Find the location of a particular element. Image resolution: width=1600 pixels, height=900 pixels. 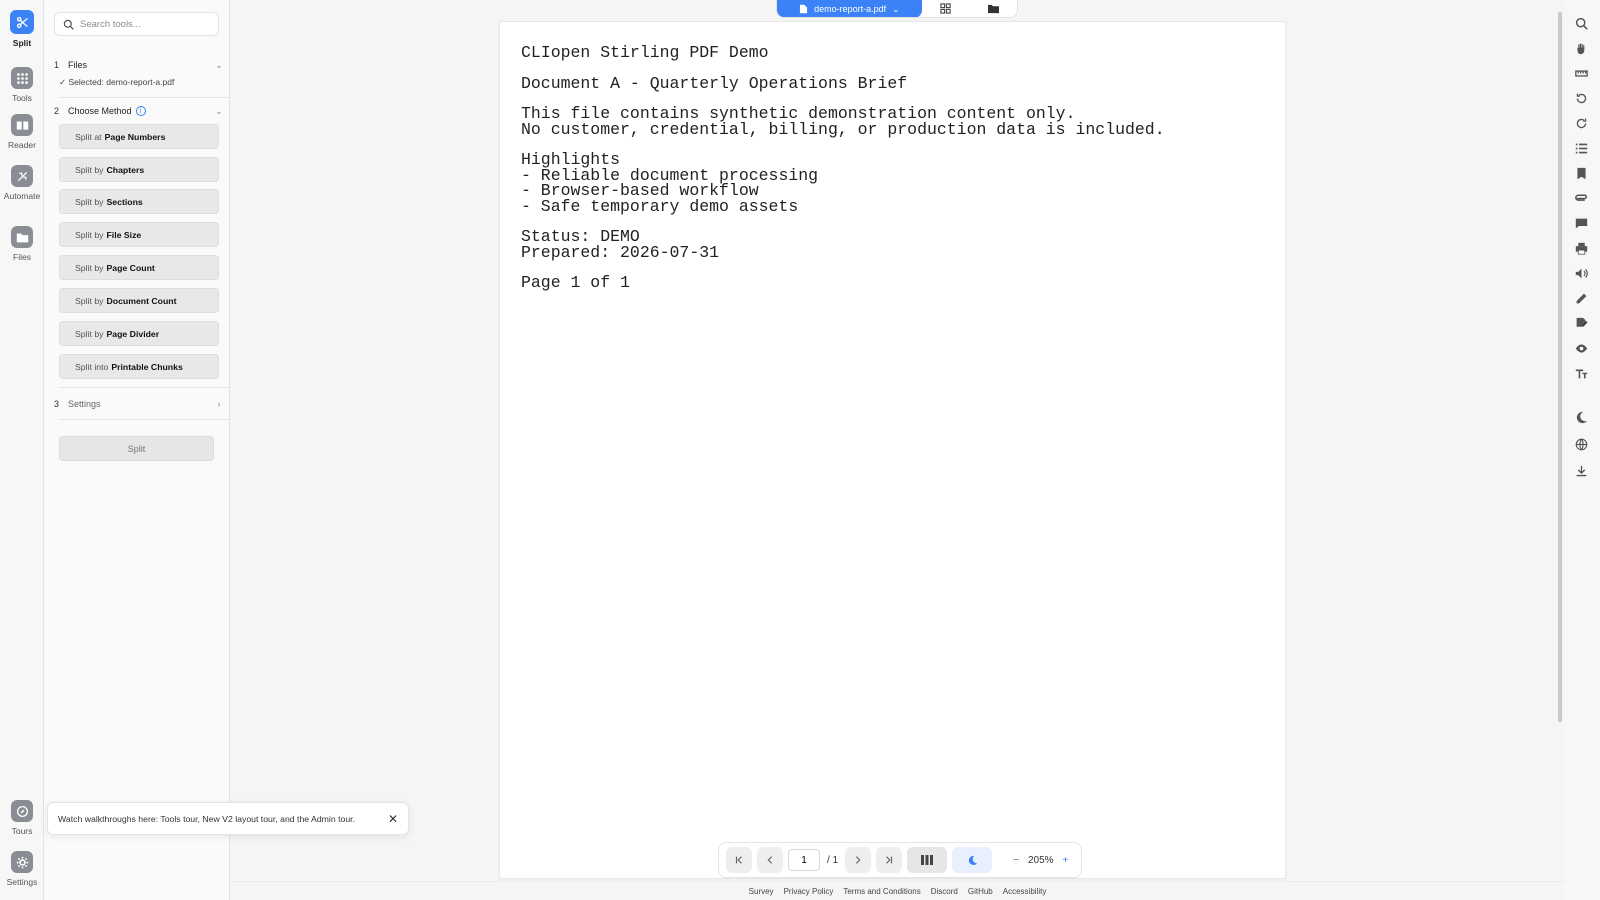

file-selector: demo-report-a.pdf ⌄ is located at coordinates (849, 8).